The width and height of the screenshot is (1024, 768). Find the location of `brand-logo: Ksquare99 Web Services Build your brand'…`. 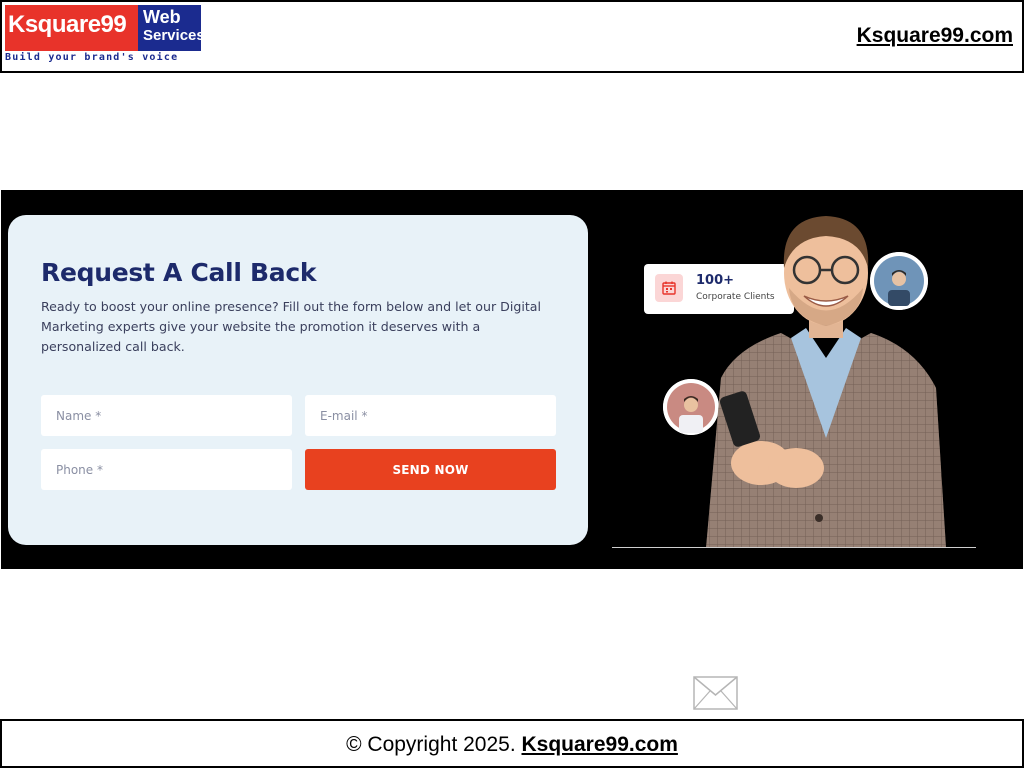

brand-logo: Ksquare99 Web Services Build your brand'… is located at coordinates (105, 34).